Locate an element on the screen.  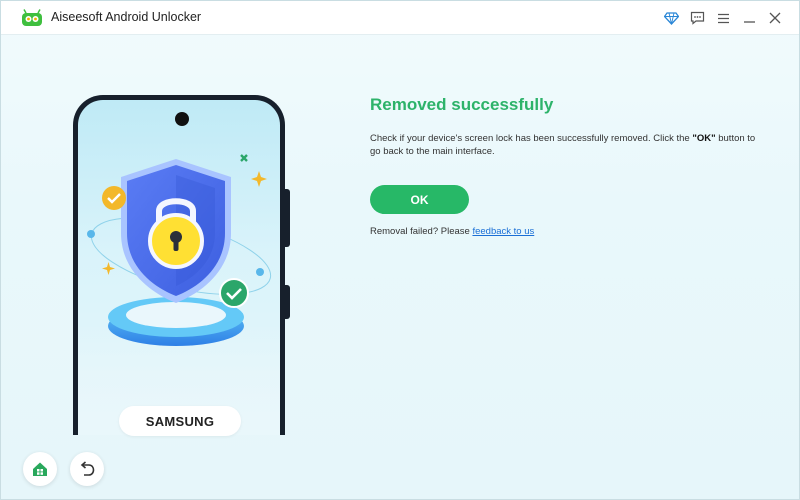
minimize-icon is located at coordinates (749, 18).